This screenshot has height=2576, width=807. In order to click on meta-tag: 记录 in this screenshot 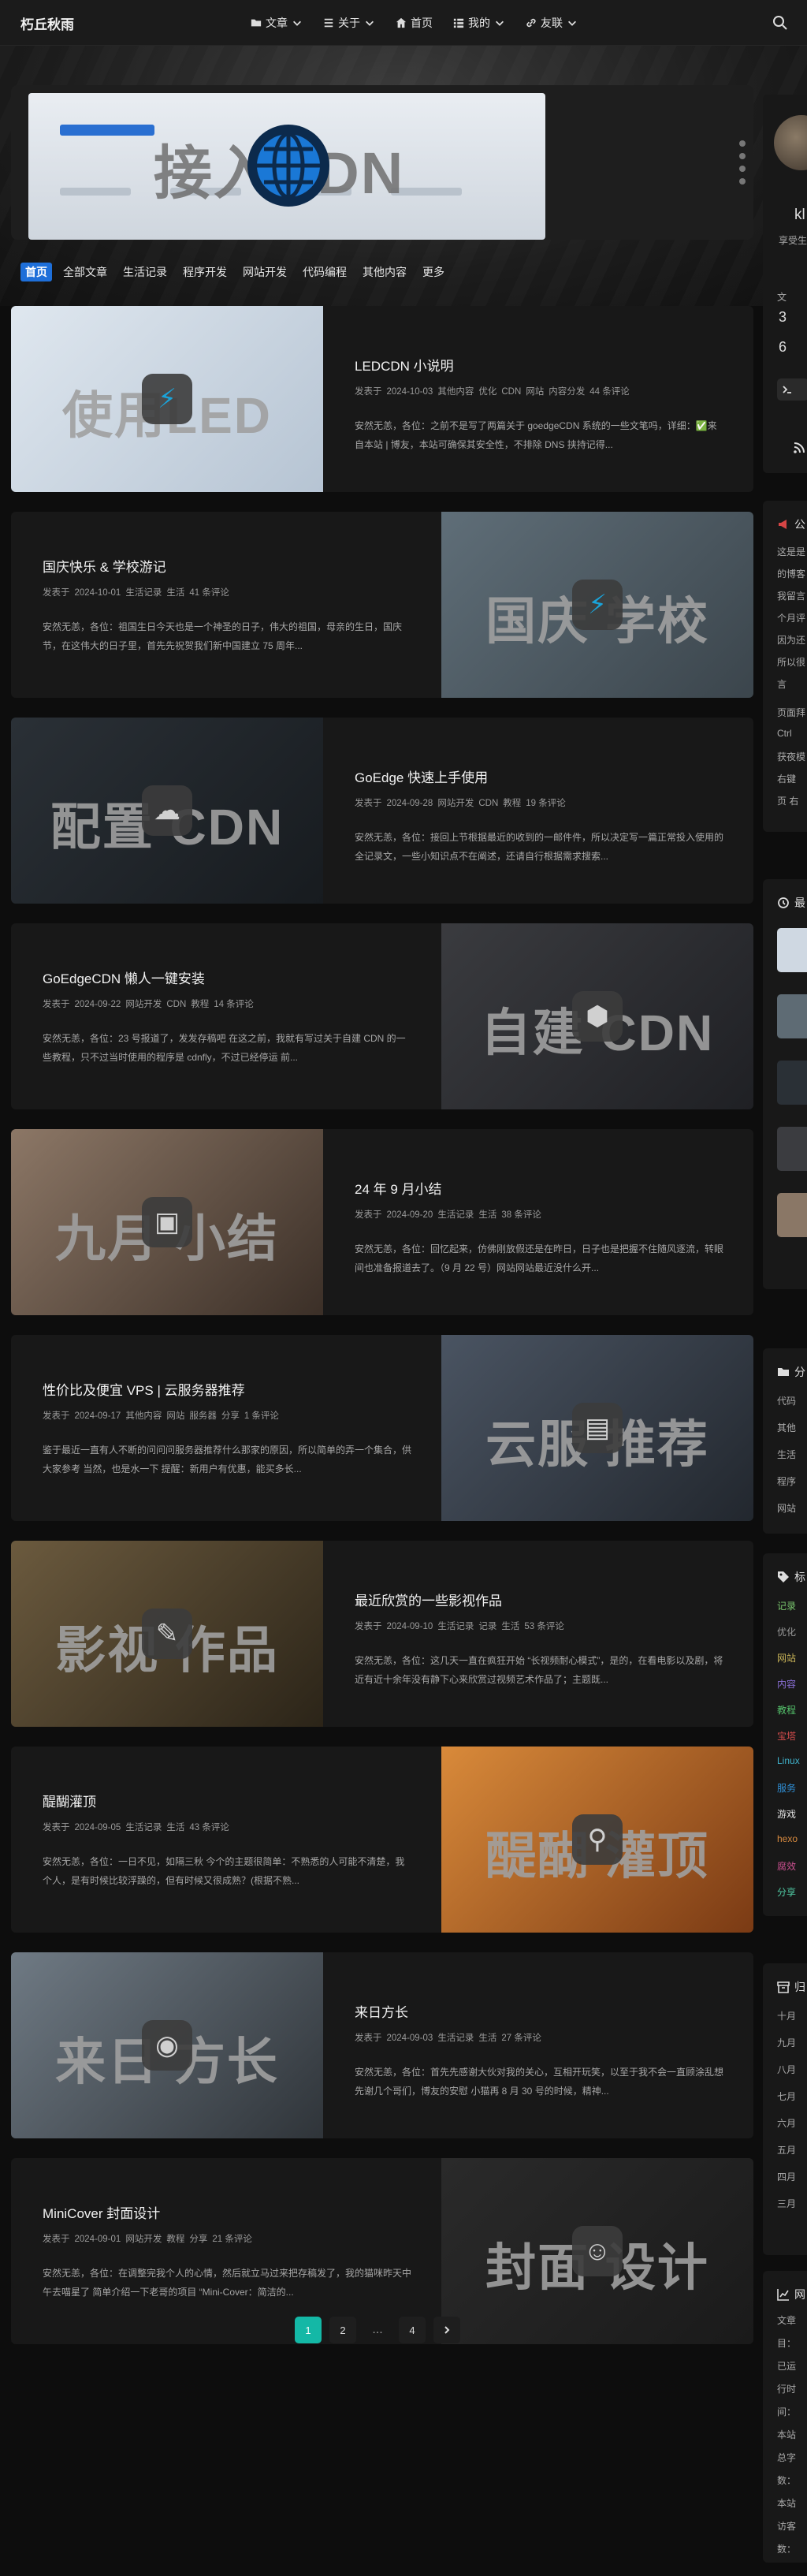, I will do `click(487, 1626)`.